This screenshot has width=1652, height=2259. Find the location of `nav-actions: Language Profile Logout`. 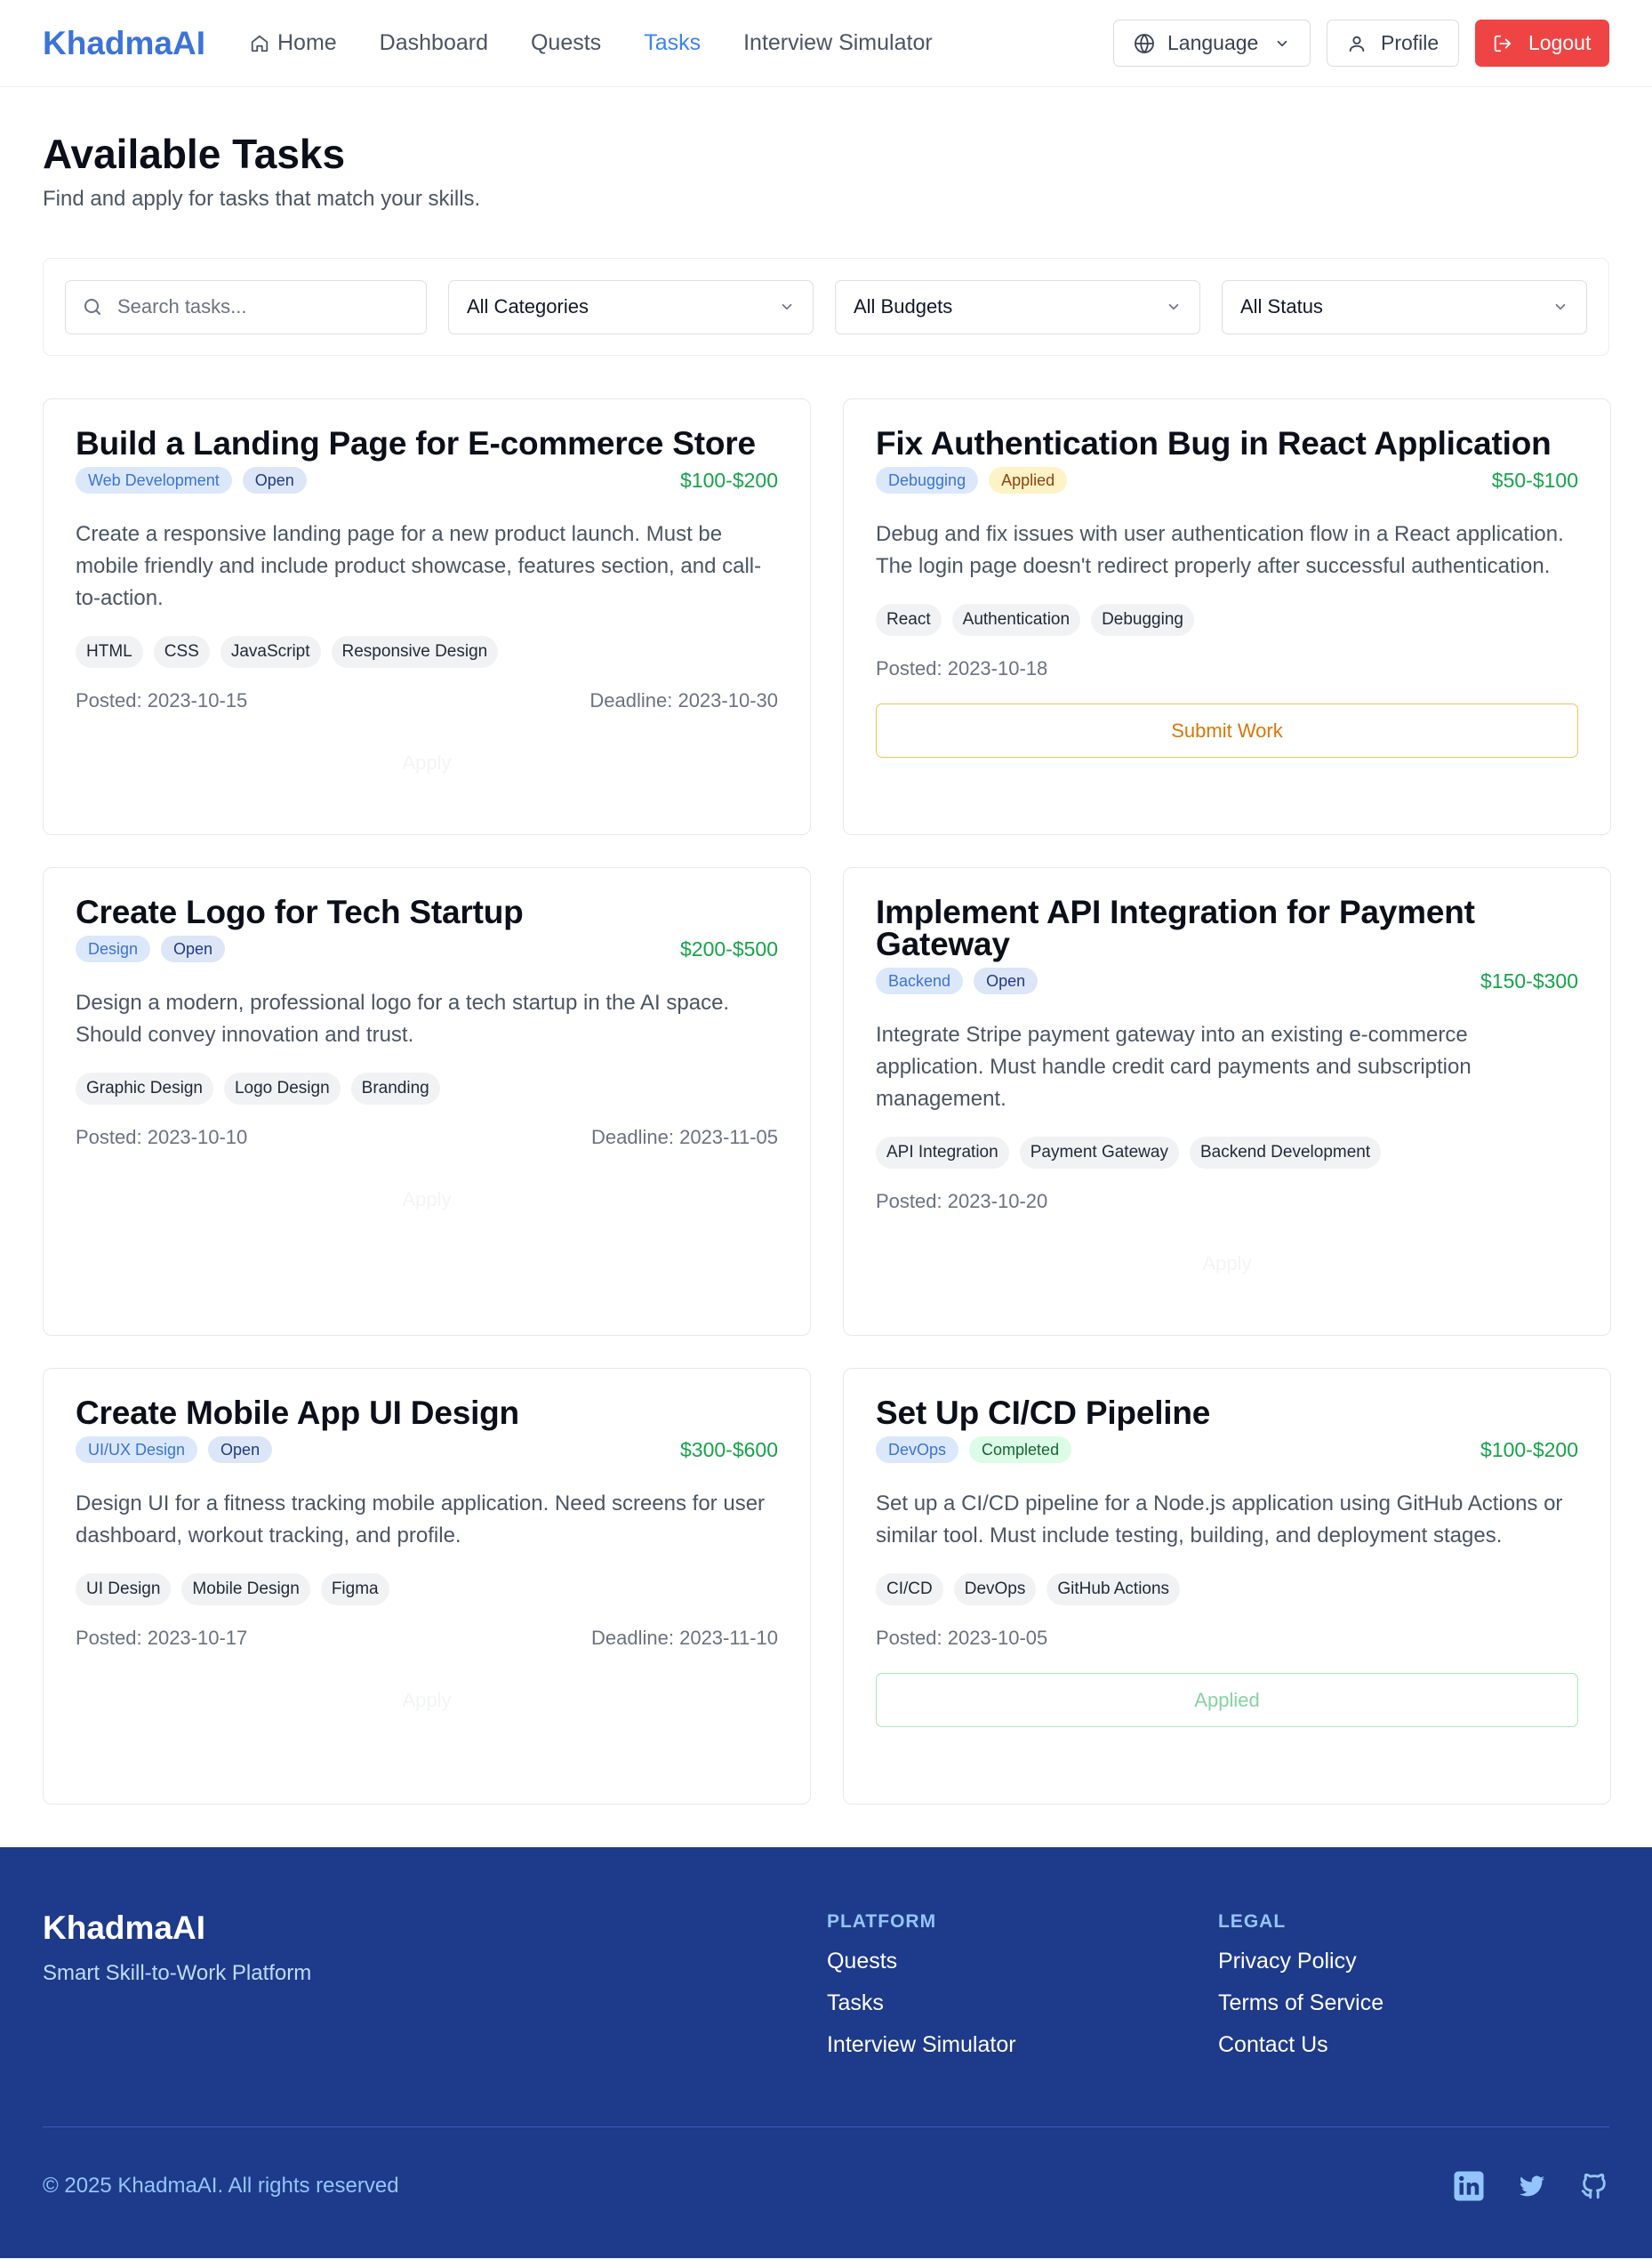

nav-actions: Language Profile Logout is located at coordinates (1353, 44).